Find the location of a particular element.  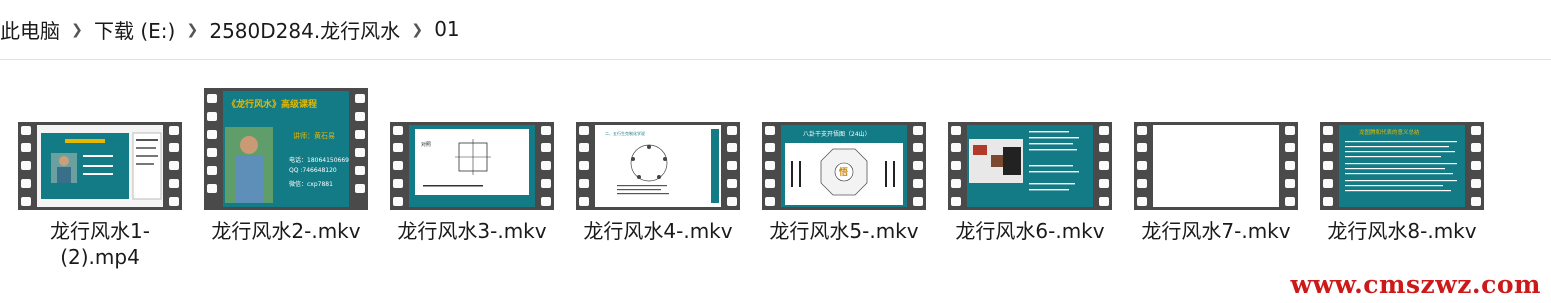

slide-title: 《龙行风水》高级课程 is located at coordinates (272, 105).